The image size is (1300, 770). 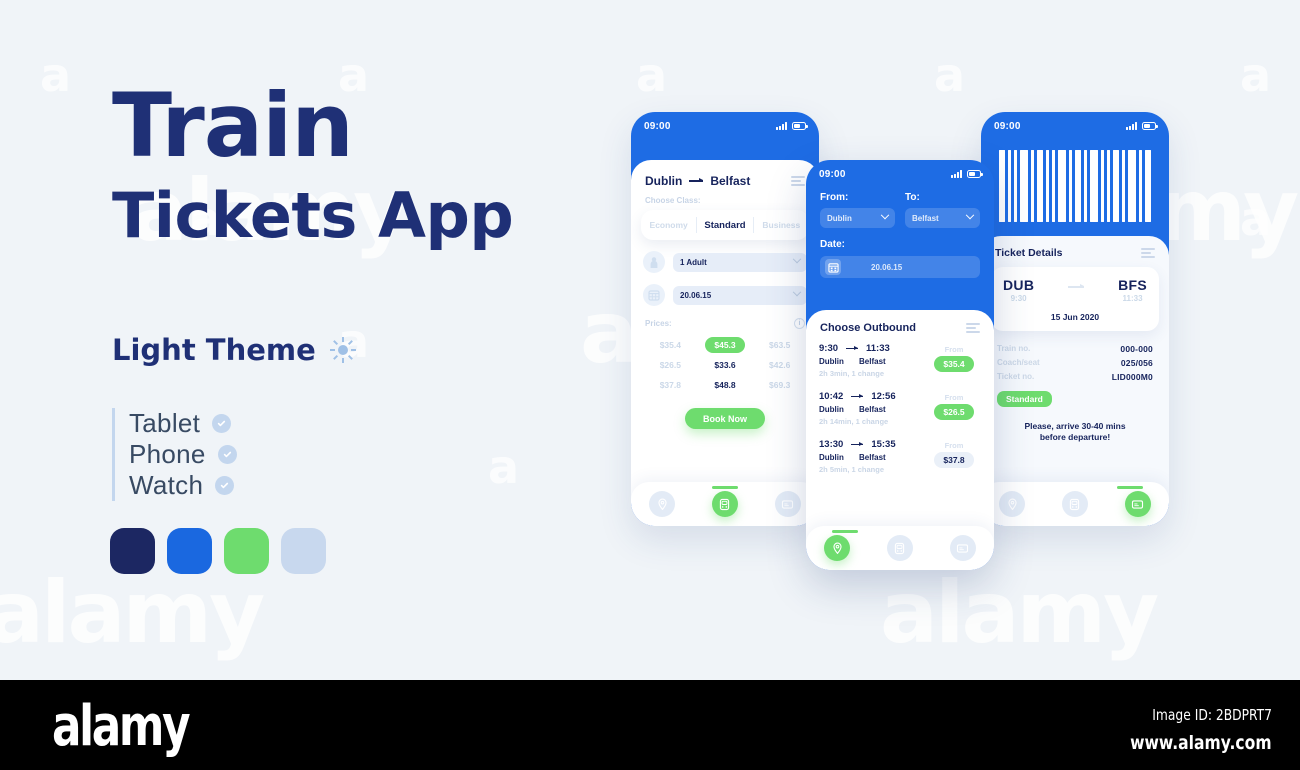 I want to click on phone2-statusbar: 09:00, so click(x=900, y=174).